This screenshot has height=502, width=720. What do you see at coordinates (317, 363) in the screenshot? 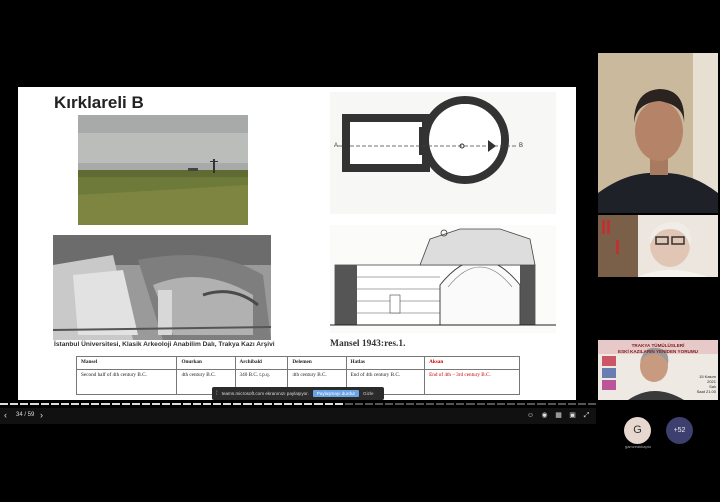
I see `table-header: Delemen` at bounding box center [317, 363].